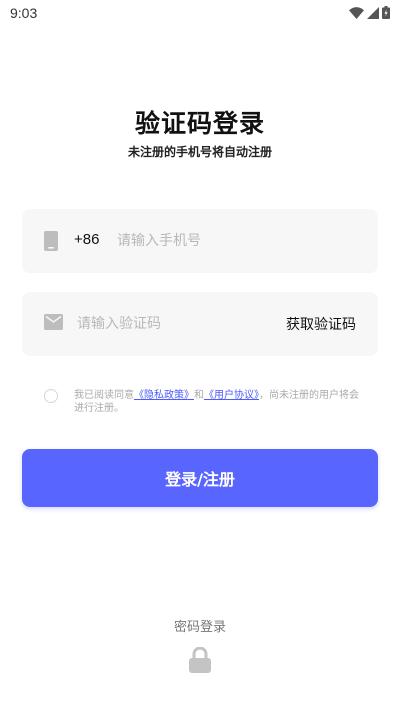  I want to click on agreement-text: 我已阅读同意《隐私政策》和《用户协议》，尚未注册的用户将会进行注册。, so click(219, 402).